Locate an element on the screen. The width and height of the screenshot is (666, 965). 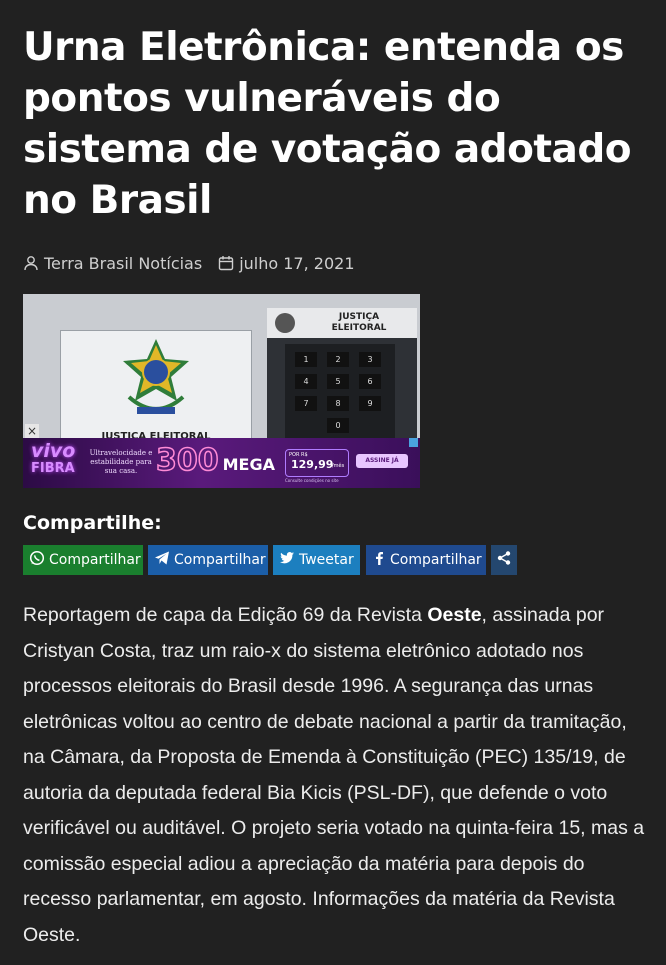
keypad-key: 6 is located at coordinates (370, 381).